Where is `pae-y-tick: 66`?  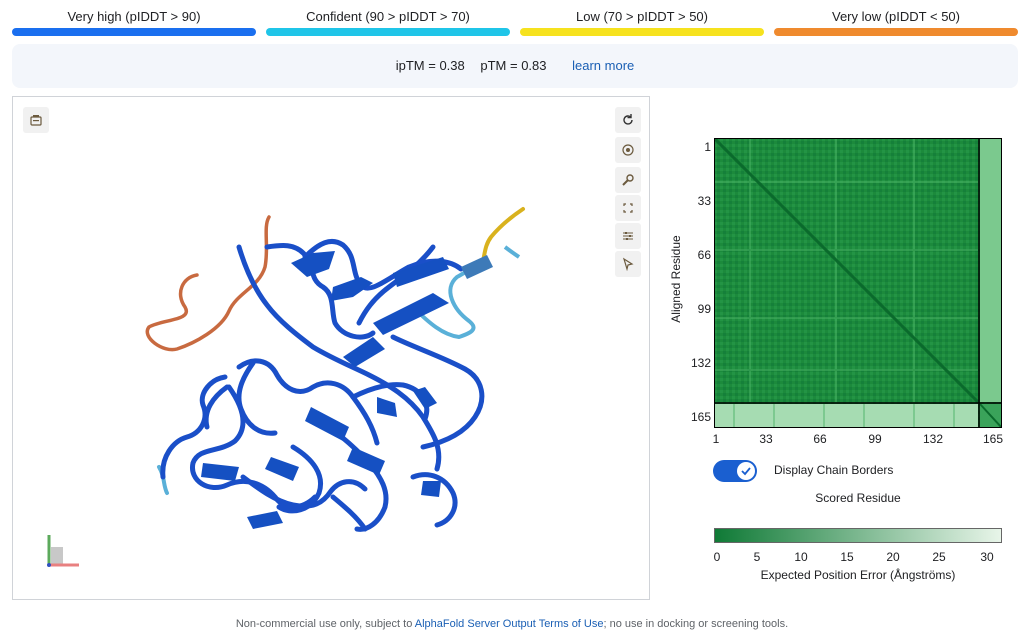
pae-y-tick: 66 is located at coordinates (704, 255).